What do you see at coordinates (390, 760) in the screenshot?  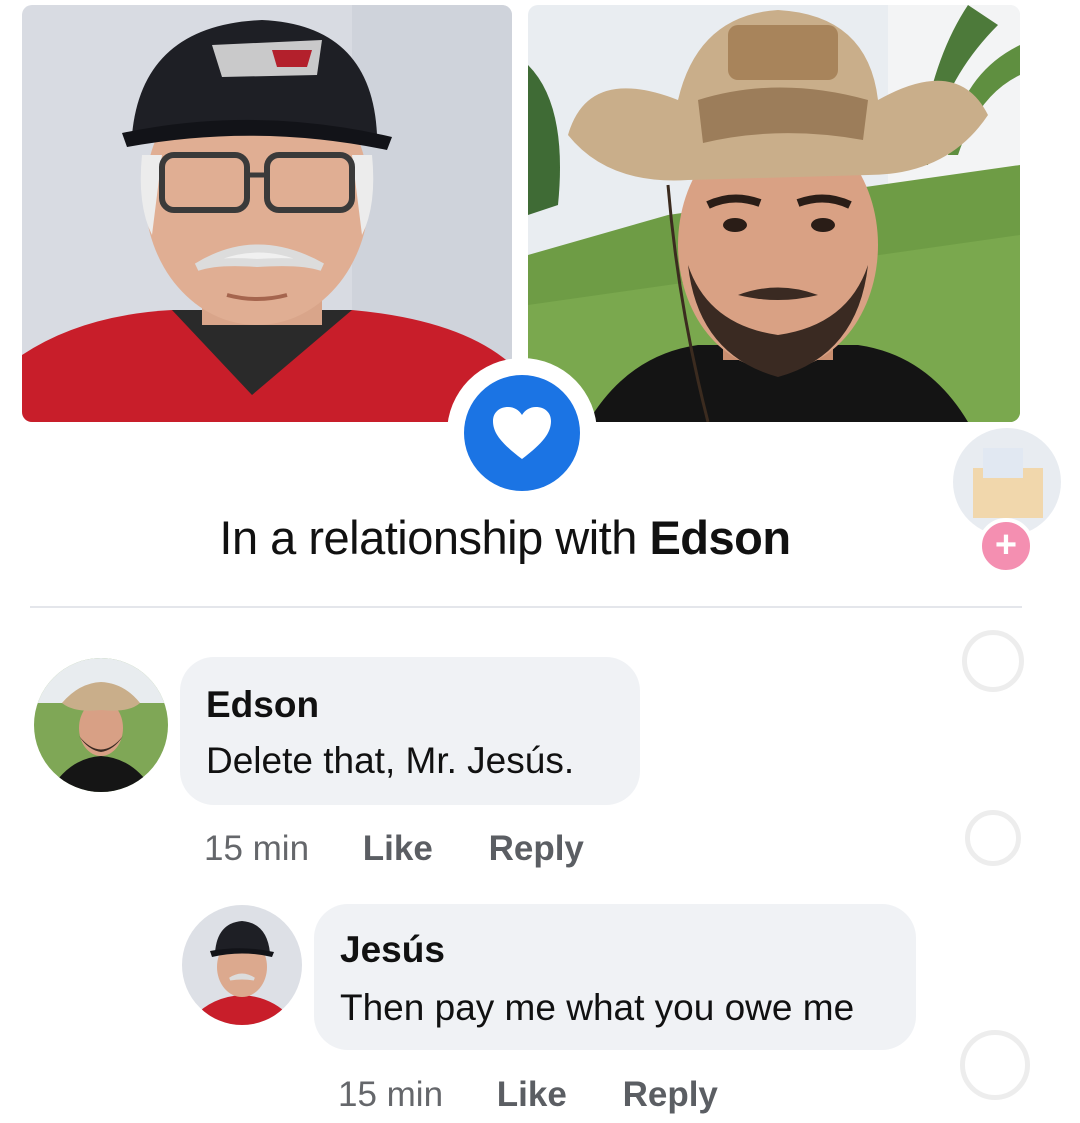 I see `comment-text: Delete that, Mr. Jesús.` at bounding box center [390, 760].